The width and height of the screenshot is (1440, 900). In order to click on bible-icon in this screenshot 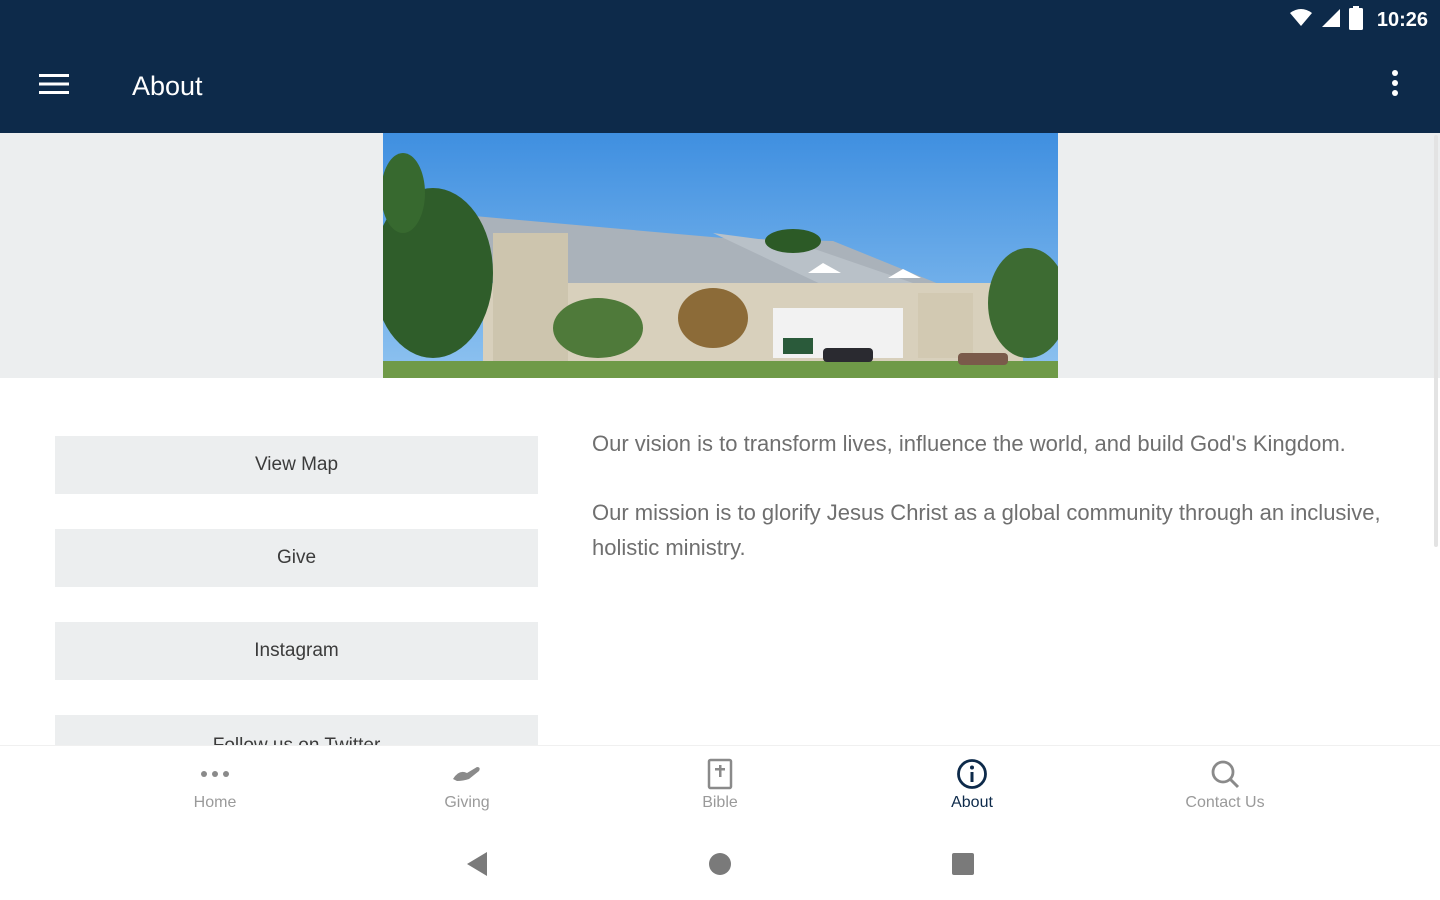, I will do `click(720, 774)`.